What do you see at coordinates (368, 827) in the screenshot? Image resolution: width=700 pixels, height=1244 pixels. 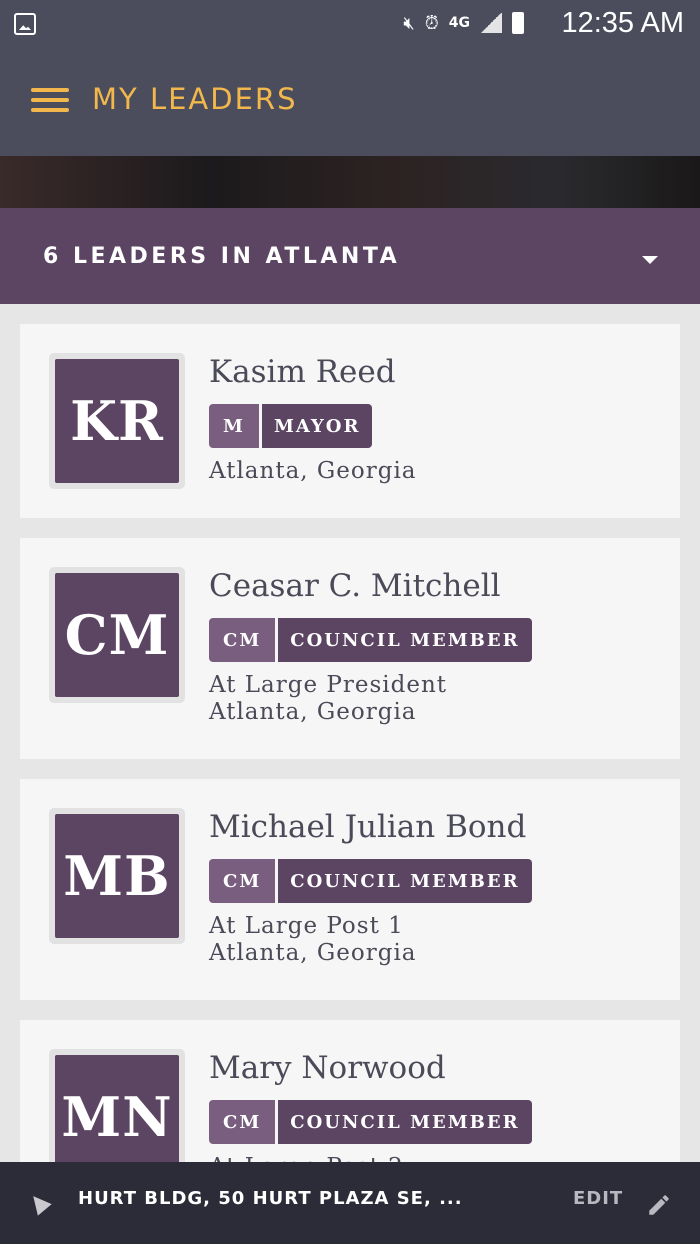 I see `leader-name: Michael Julian Bond` at bounding box center [368, 827].